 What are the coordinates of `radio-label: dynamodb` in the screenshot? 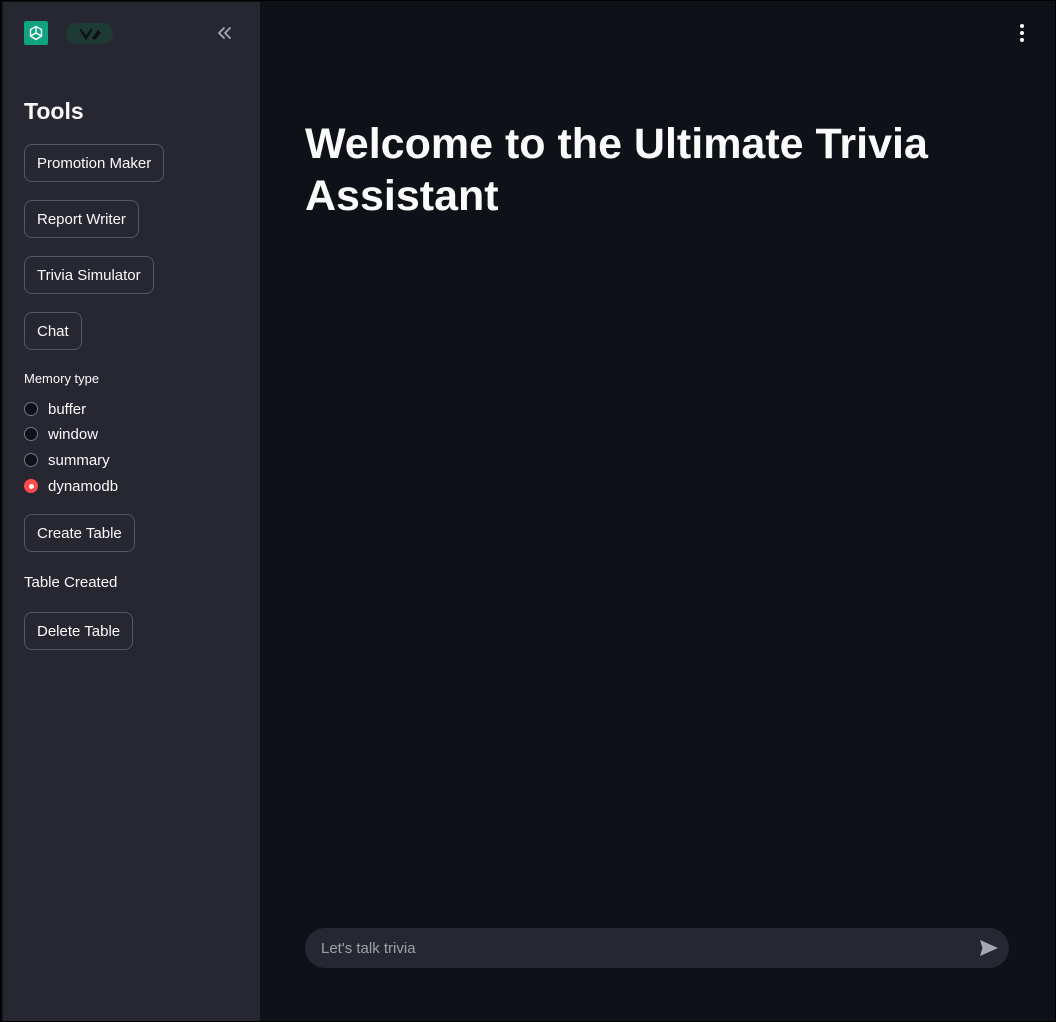 It's located at (83, 486).